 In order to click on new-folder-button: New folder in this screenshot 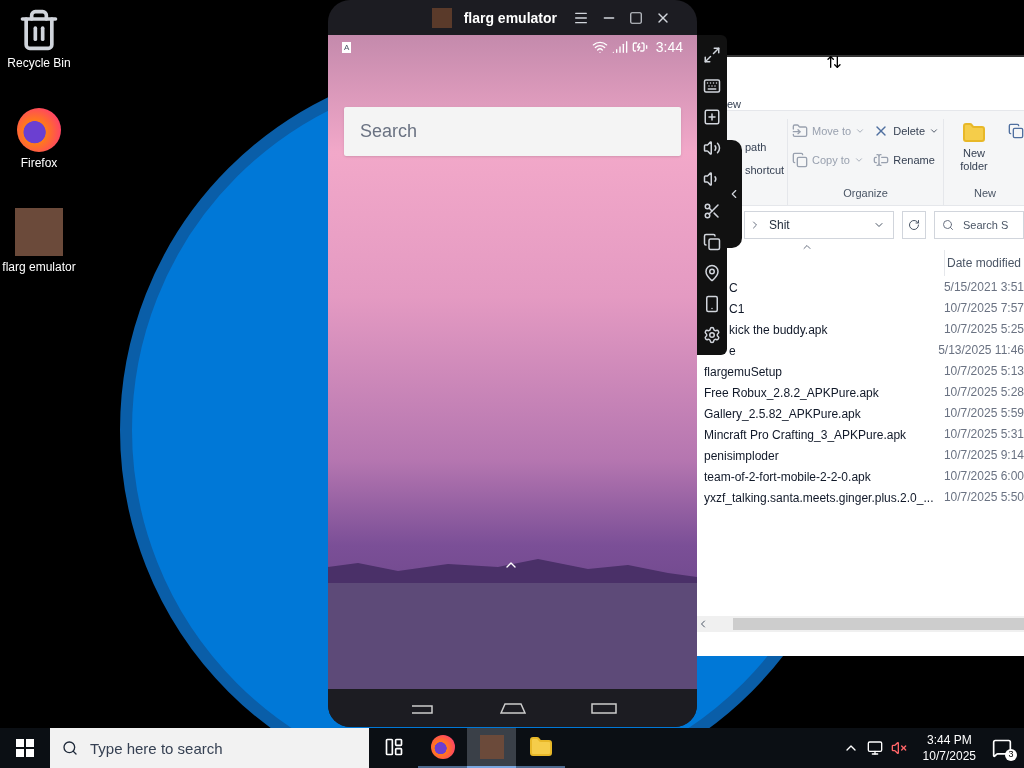, I will do `click(974, 146)`.